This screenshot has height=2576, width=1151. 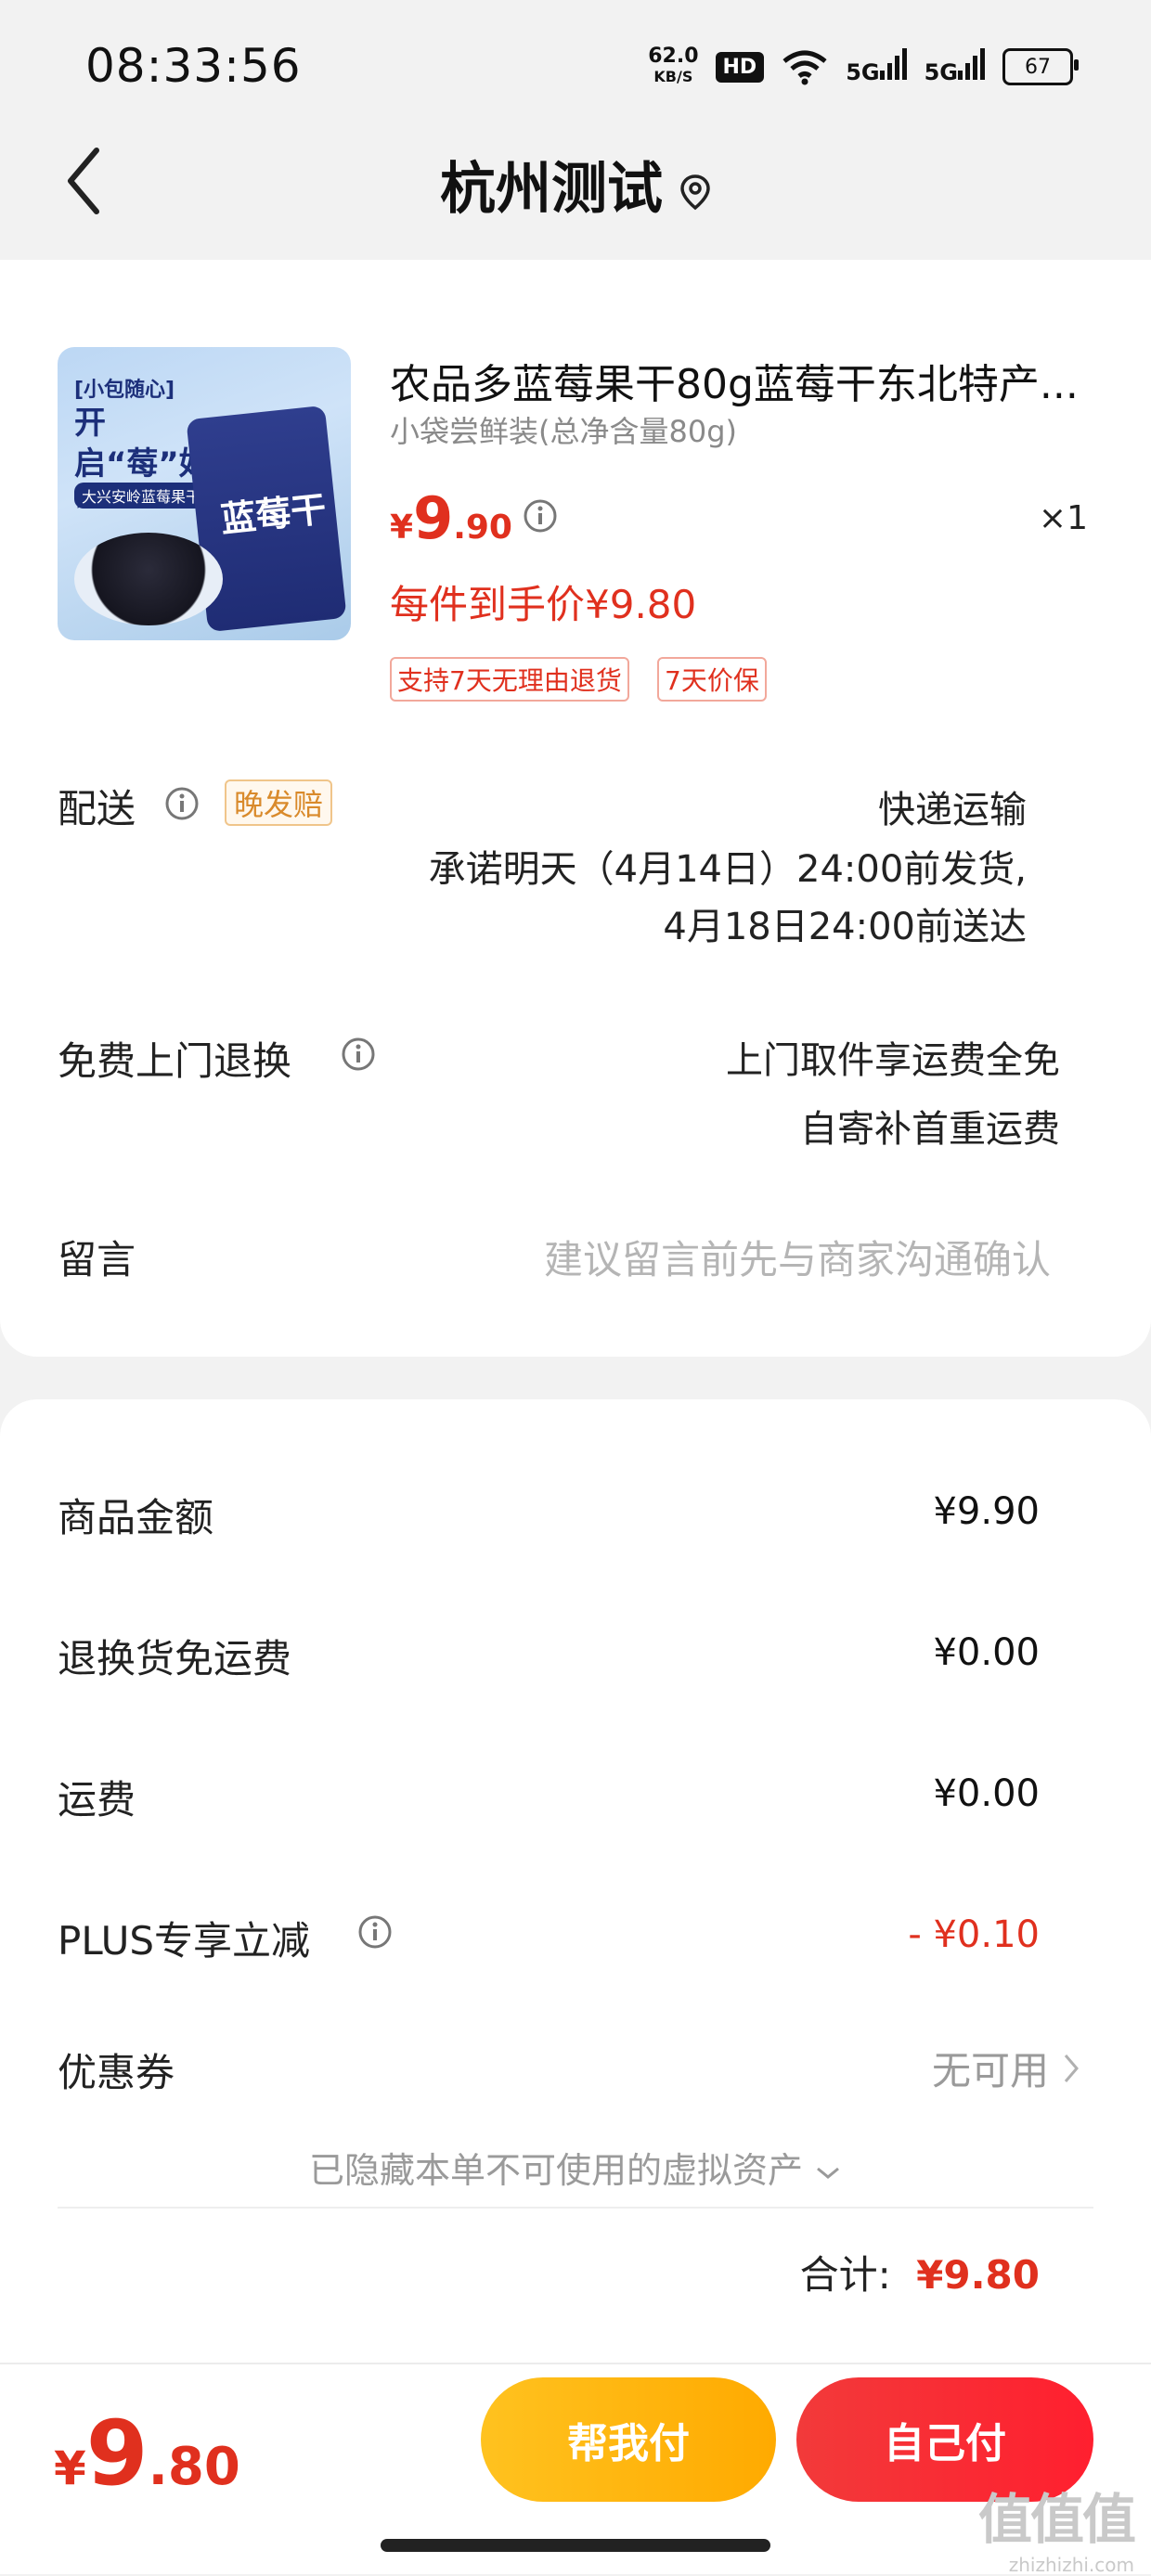 What do you see at coordinates (575, 2545) in the screenshot?
I see `home-indicator` at bounding box center [575, 2545].